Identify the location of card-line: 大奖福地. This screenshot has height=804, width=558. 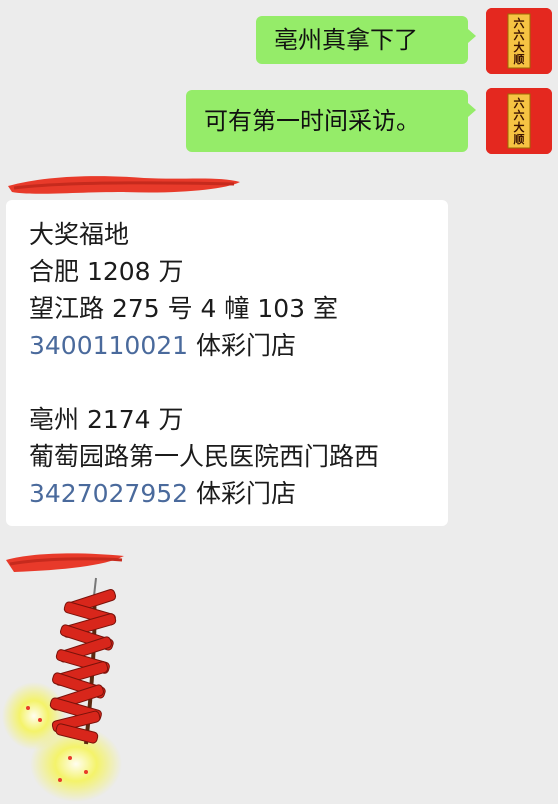
(79, 234).